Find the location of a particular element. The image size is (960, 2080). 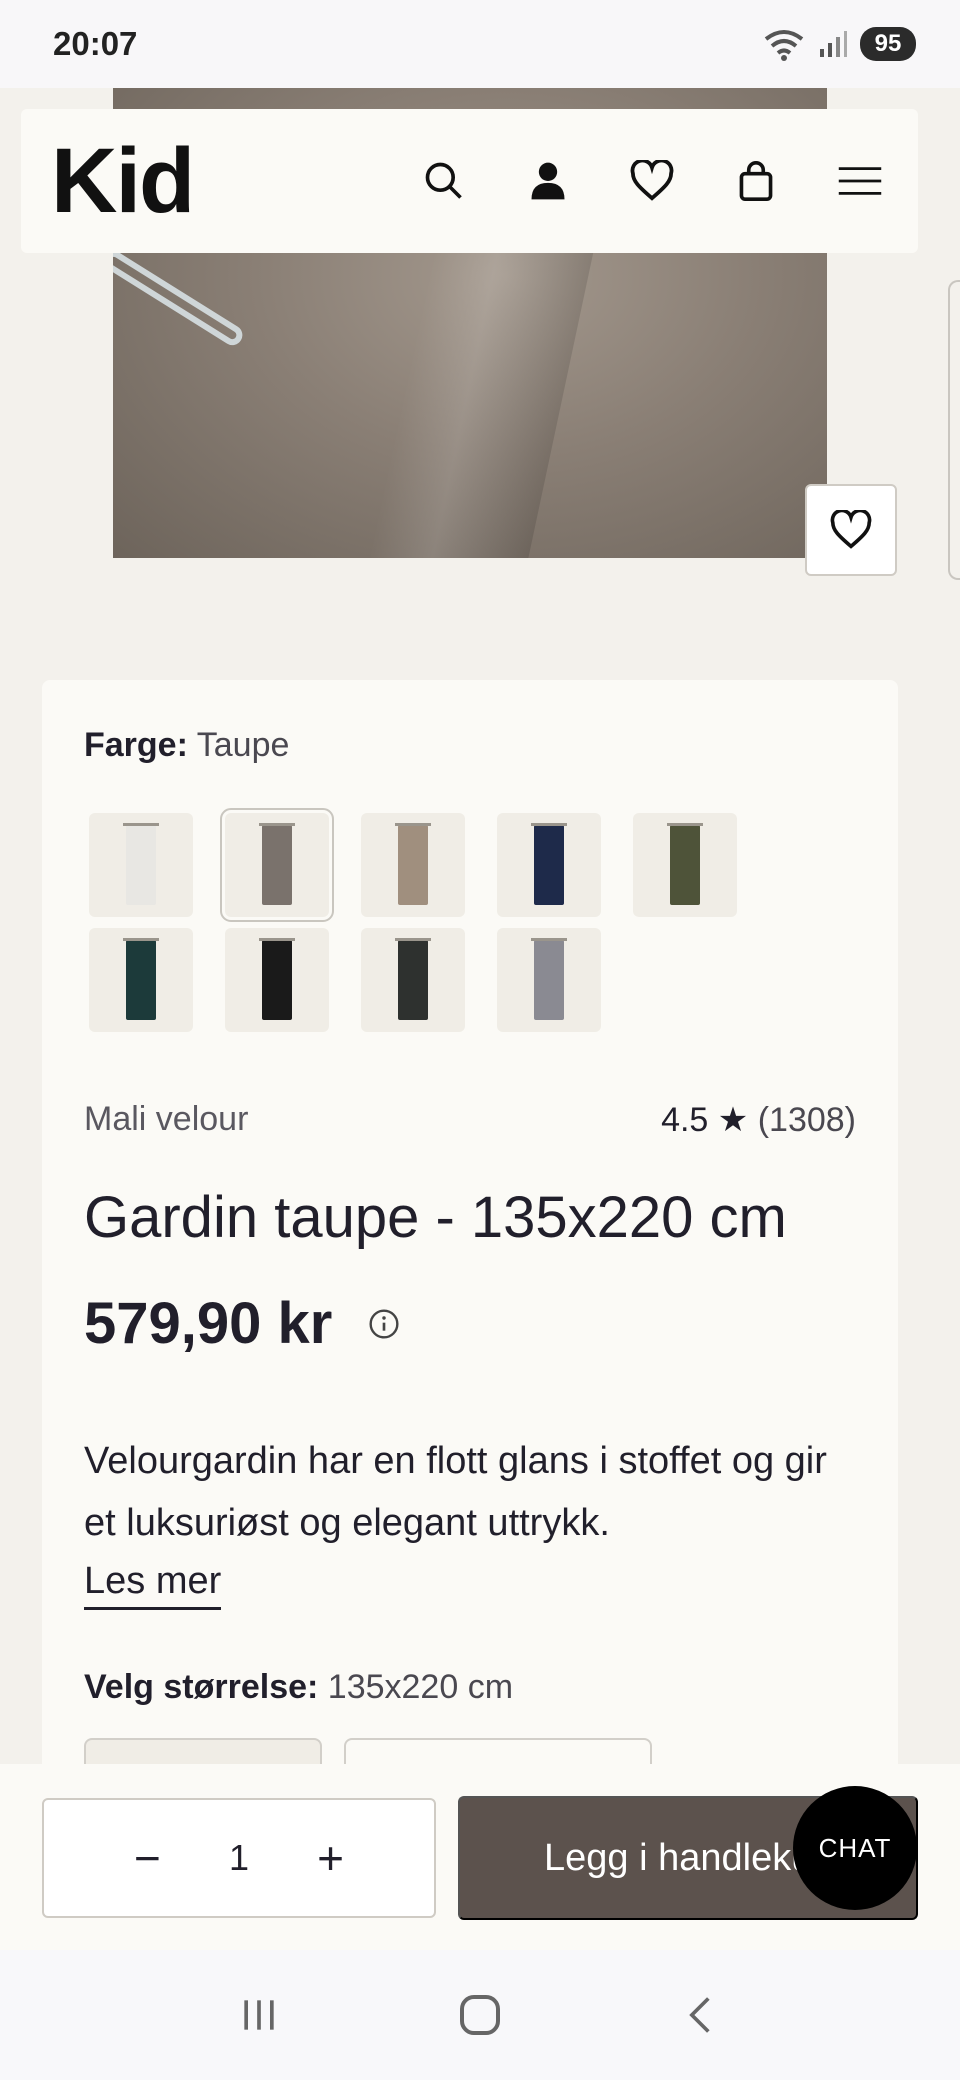

review-count: (1308) is located at coordinates (806, 1120).